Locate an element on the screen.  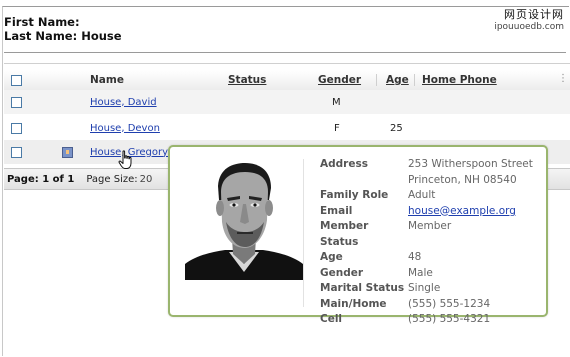
column-header-home-phone: Home Phone is located at coordinates (459, 80).